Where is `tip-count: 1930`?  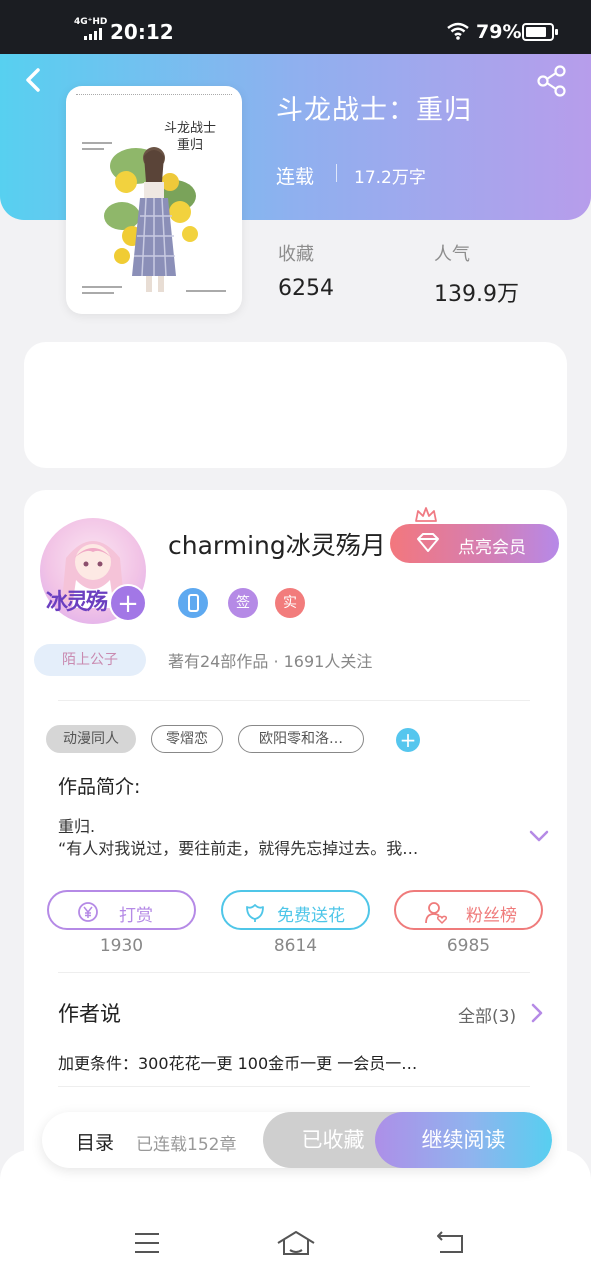
tip-count: 1930 is located at coordinates (121, 946).